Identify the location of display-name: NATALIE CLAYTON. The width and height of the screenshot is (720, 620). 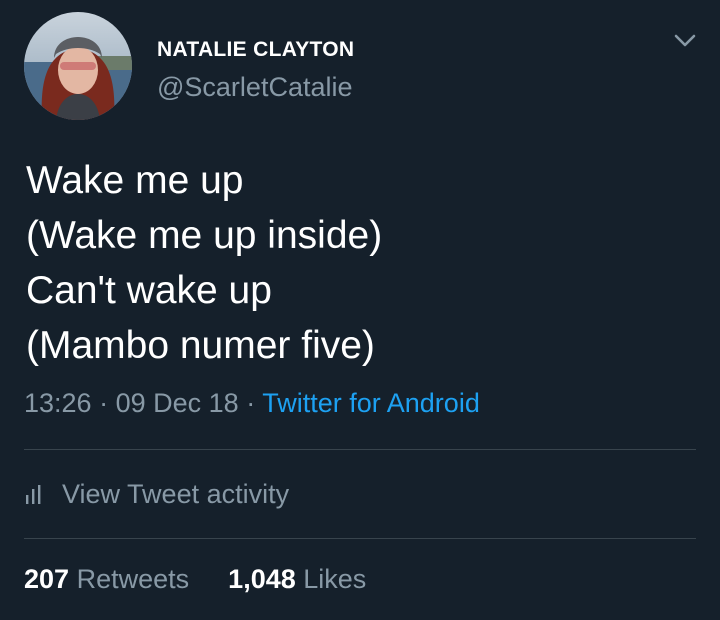
(255, 50).